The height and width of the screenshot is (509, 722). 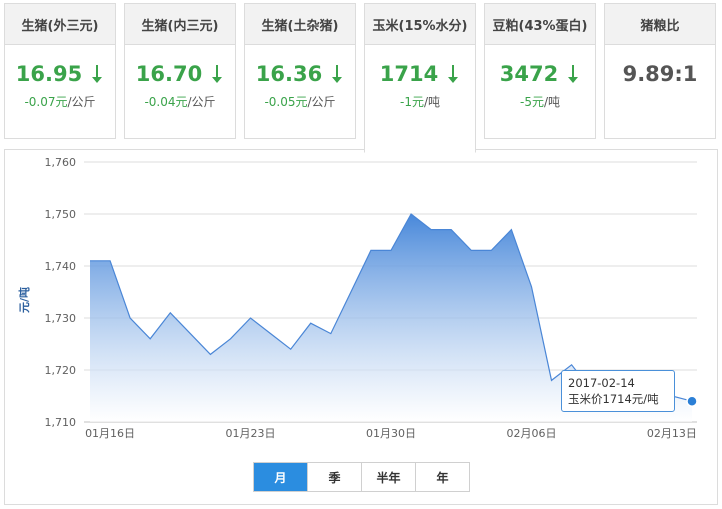 What do you see at coordinates (110, 433) in the screenshot?
I see `x-tick-label: 01月16日` at bounding box center [110, 433].